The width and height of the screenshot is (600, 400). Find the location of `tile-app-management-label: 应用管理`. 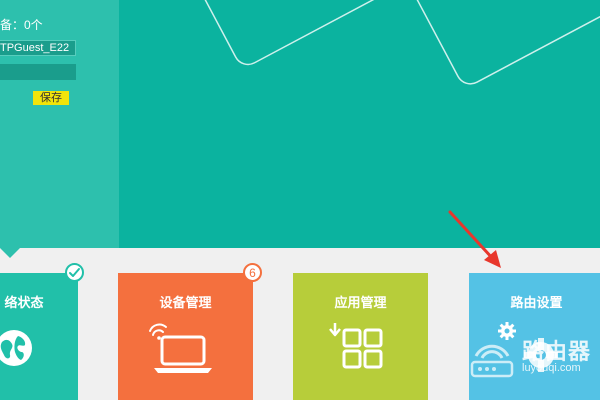

tile-app-management-label: 应用管理 is located at coordinates (360, 302).